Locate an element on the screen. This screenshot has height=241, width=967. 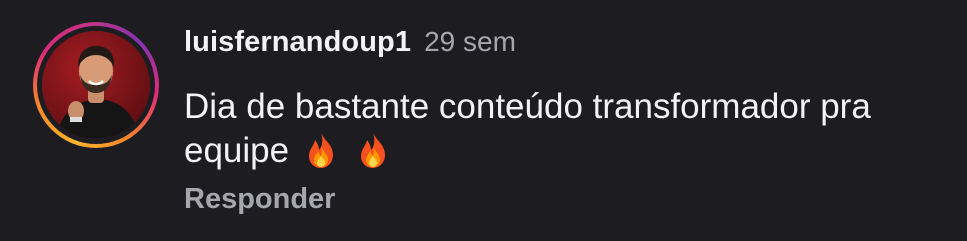
avatar-ring-gap is located at coordinates (96, 85).